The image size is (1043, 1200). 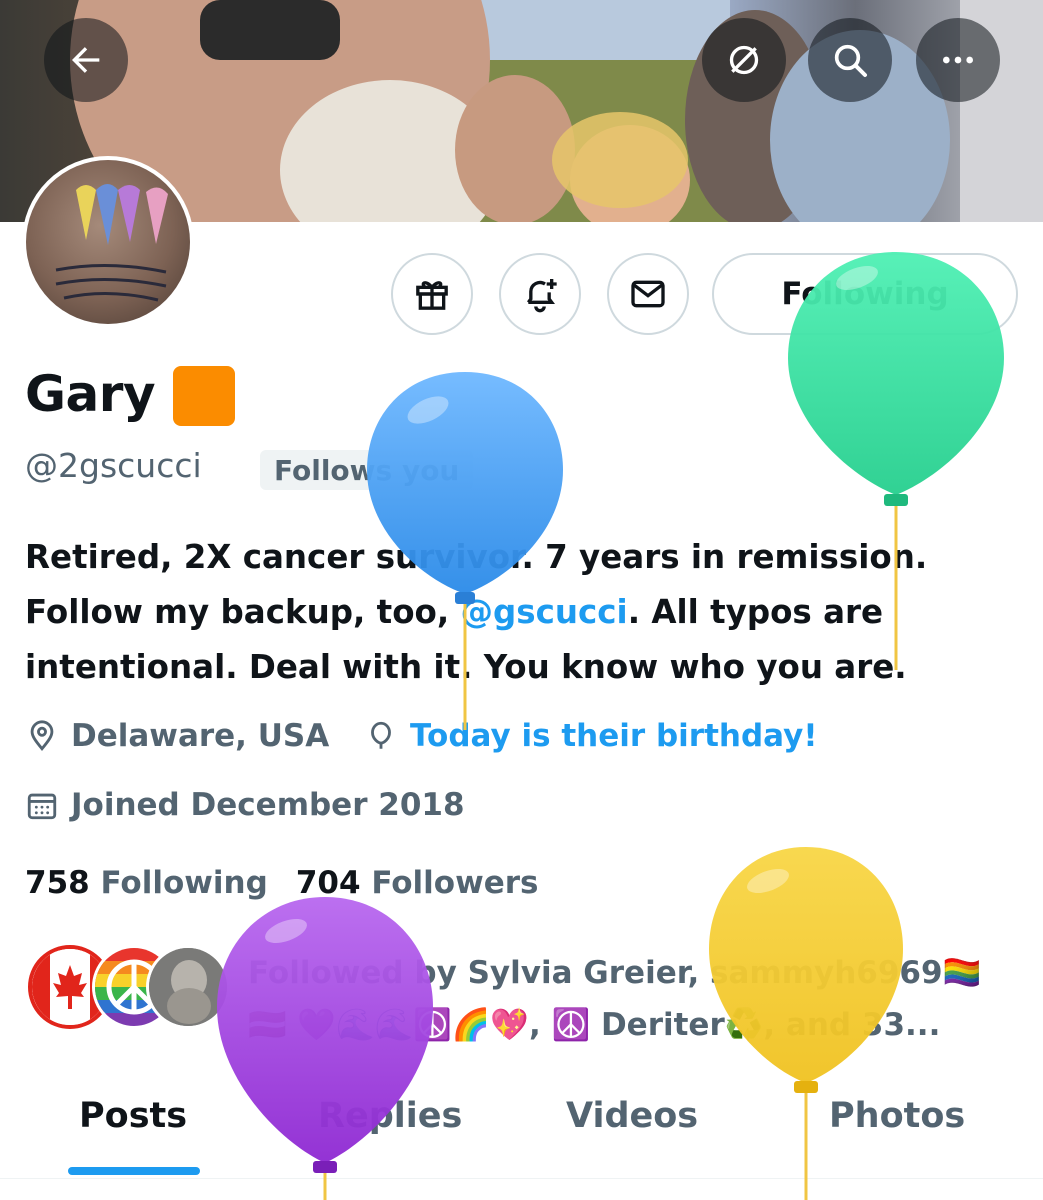 I want to click on arrow-left-icon, so click(x=86, y=60).